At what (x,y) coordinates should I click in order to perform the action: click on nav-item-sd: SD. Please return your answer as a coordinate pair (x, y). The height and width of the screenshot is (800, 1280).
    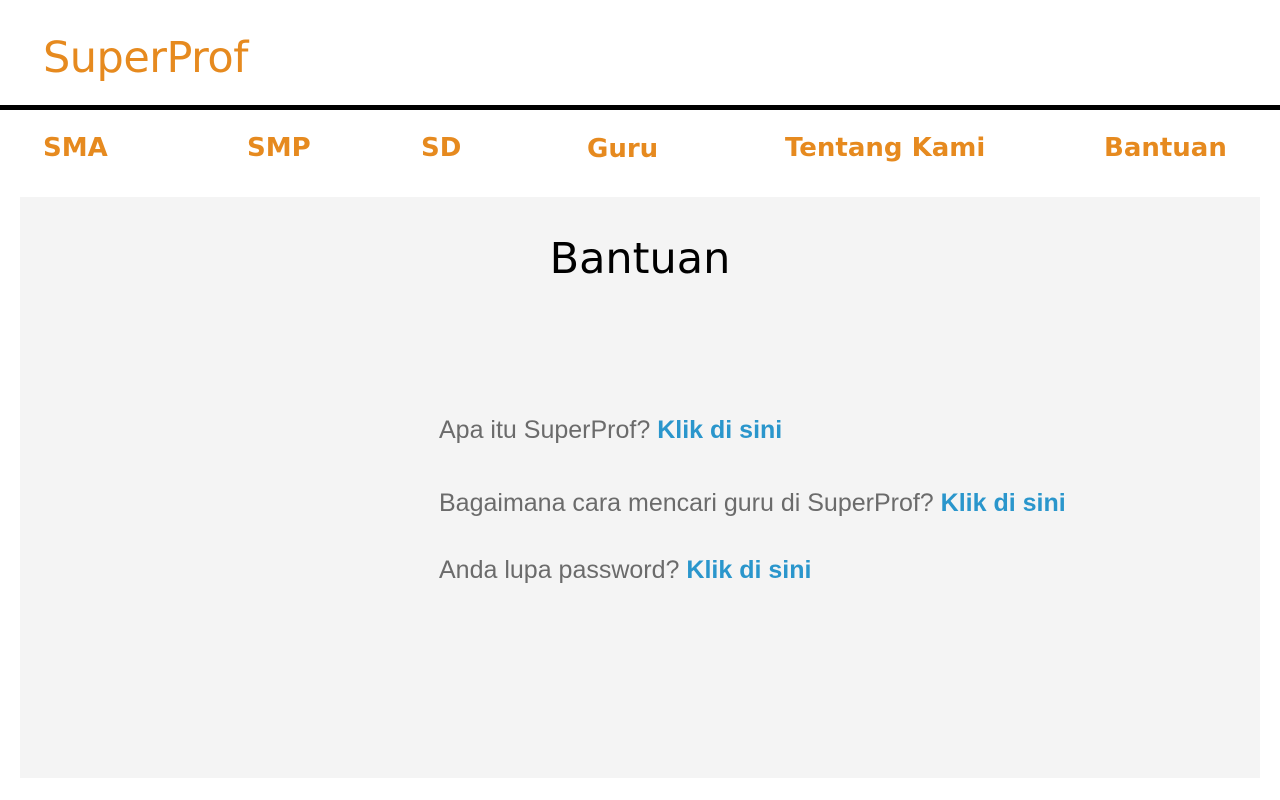
    Looking at the image, I should click on (441, 148).